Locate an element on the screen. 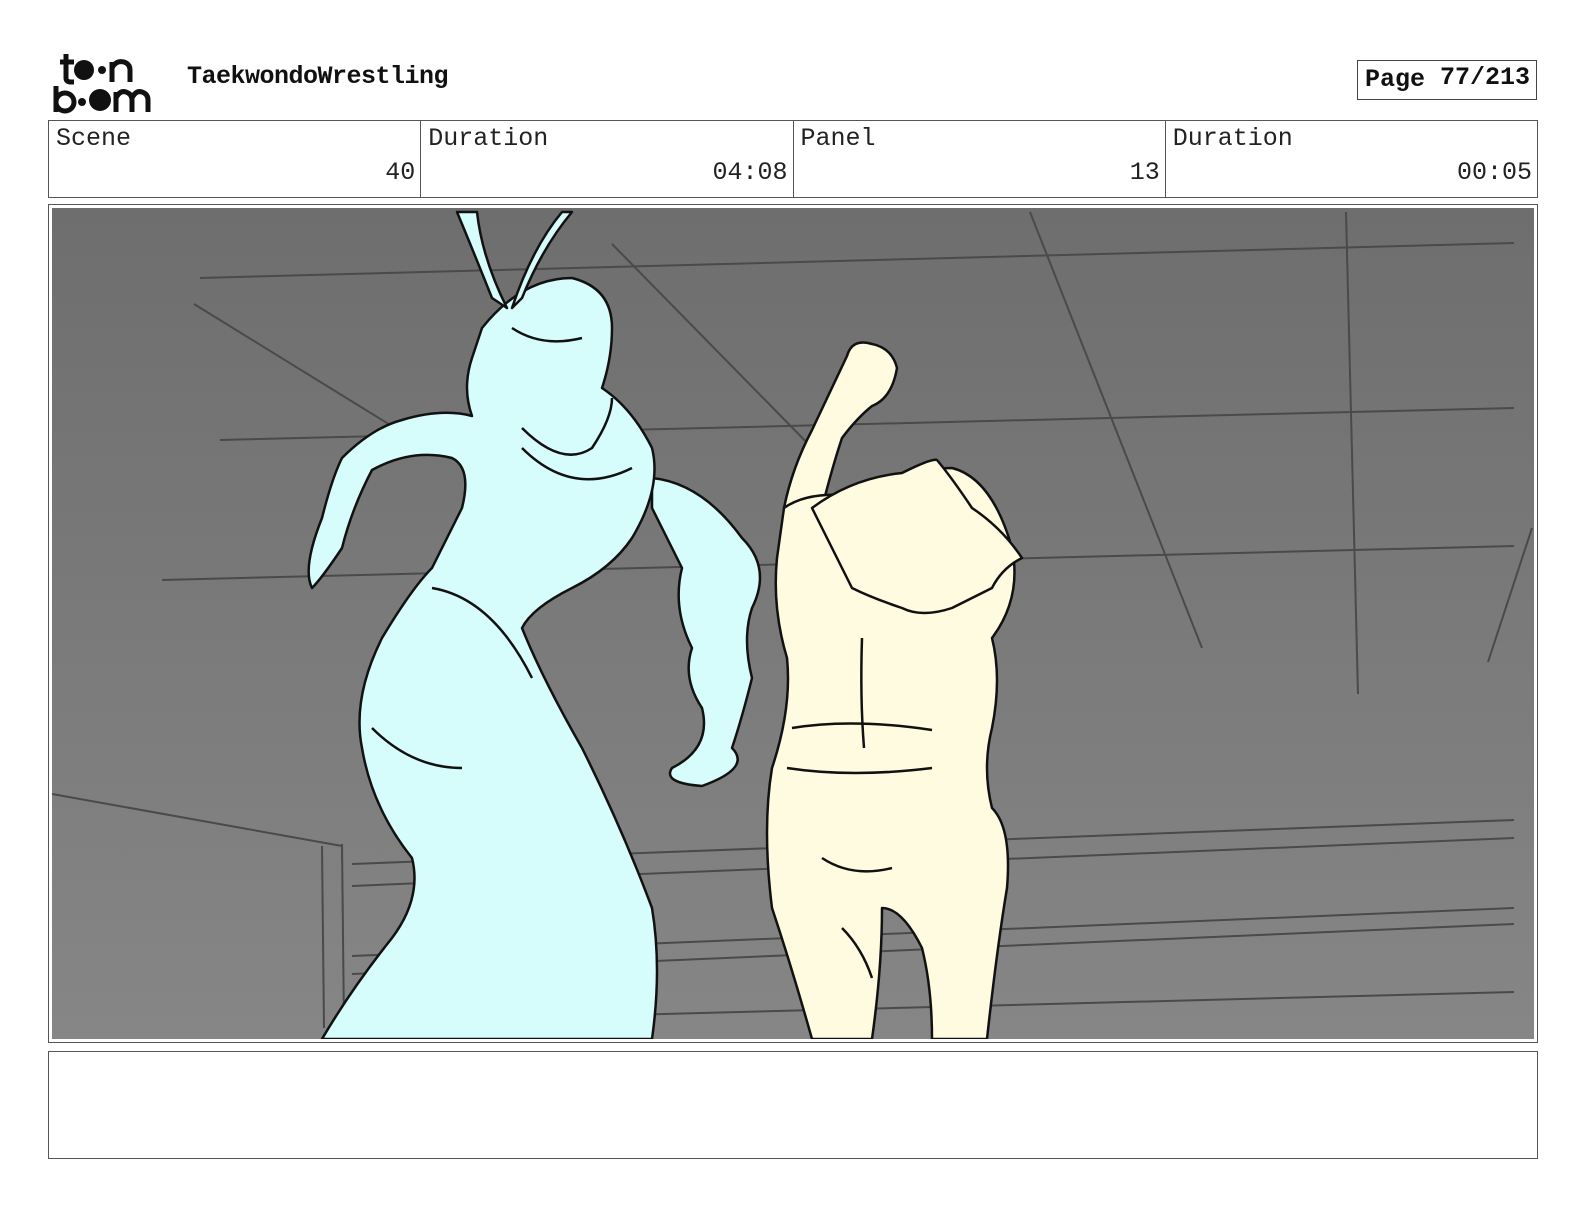 This screenshot has height=1224, width=1584. project-title: TaekwondoWrestling is located at coordinates (318, 76).